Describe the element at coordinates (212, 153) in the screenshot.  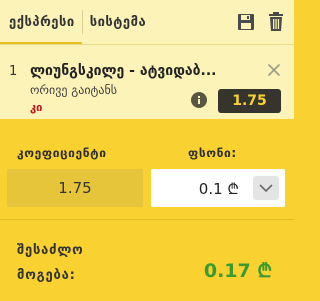
I see `stake-label: ფსონი:` at that location.